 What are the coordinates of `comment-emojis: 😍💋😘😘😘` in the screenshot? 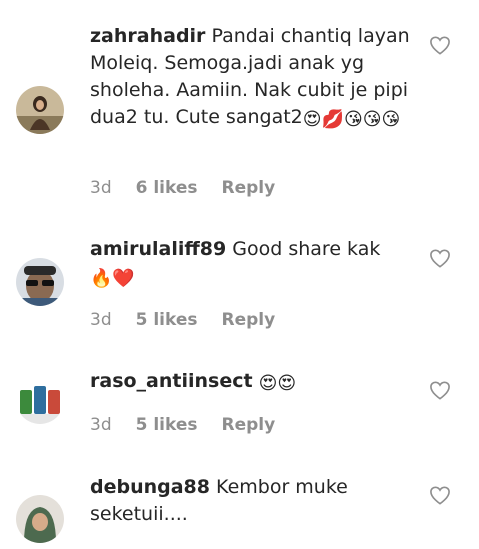 It's located at (351, 119).